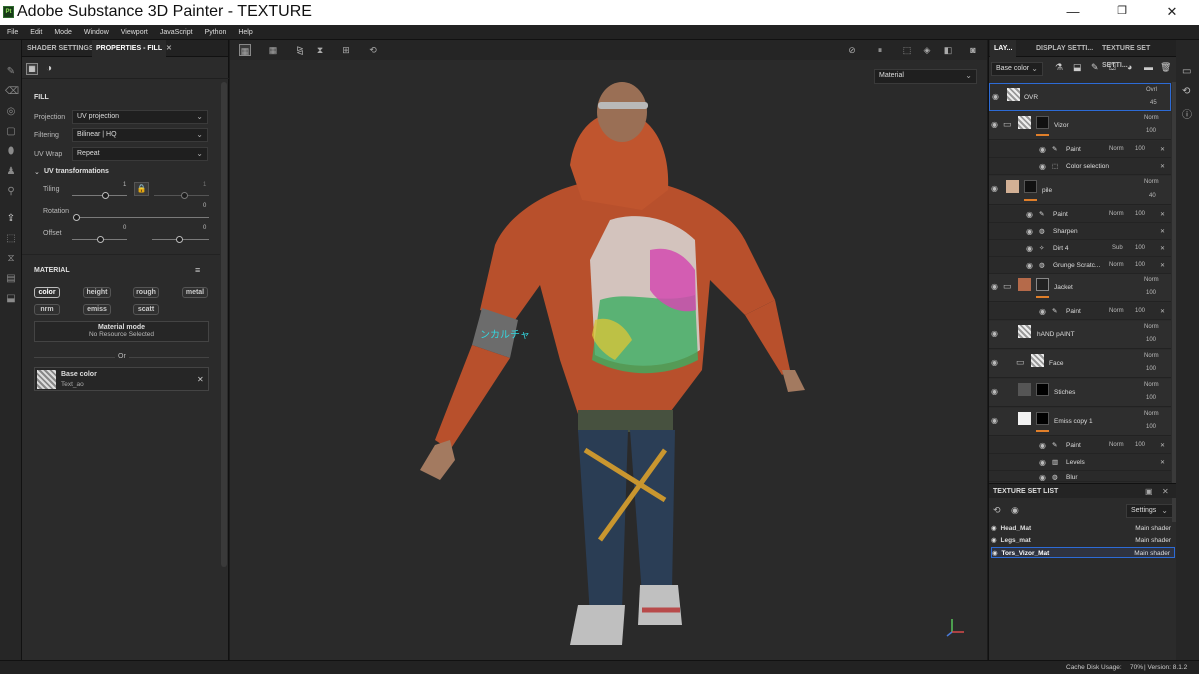 The width and height of the screenshot is (1199, 674). Describe the element at coordinates (1077, 67) in the screenshot. I see `add-mask-icon: ⬓` at that location.